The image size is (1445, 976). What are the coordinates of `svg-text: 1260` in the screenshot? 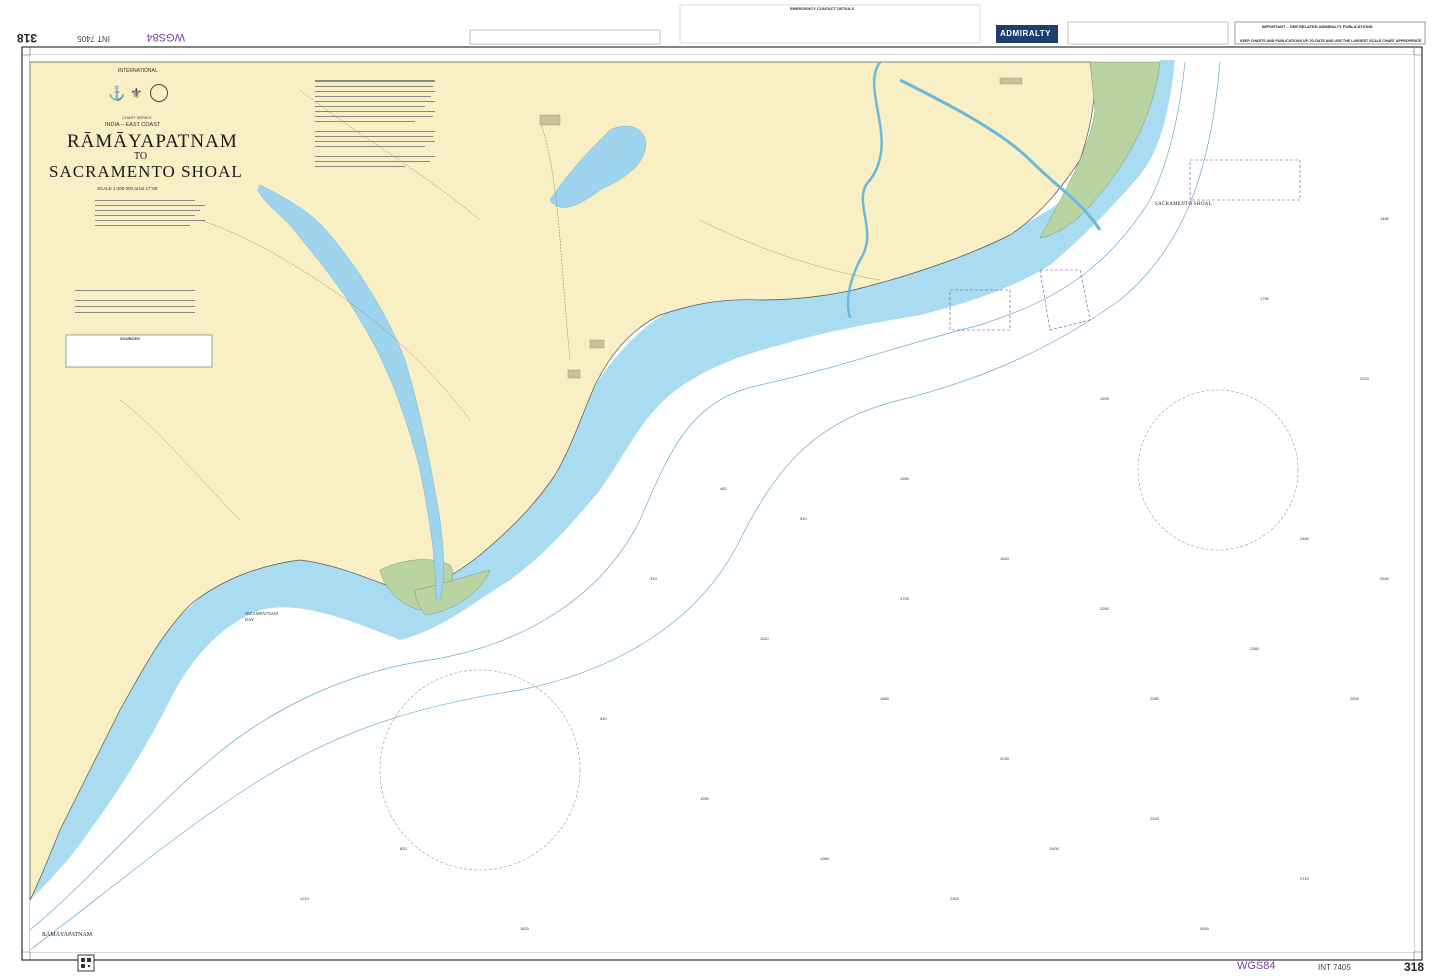 It's located at (905, 478).